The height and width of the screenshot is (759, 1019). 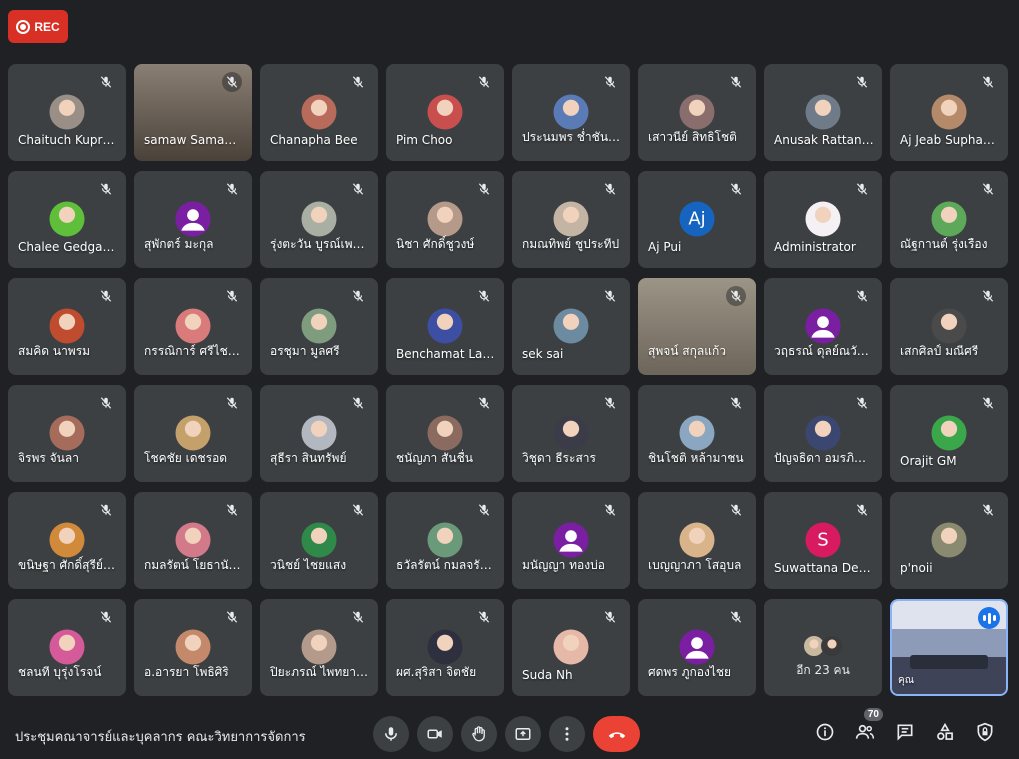 I want to click on participant-tile: ชนัญภา สันชื่น, so click(x=445, y=433).